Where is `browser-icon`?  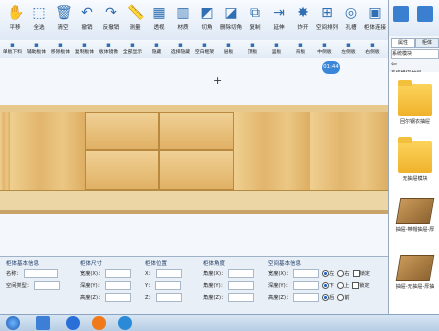 browser-icon is located at coordinates (125, 323).